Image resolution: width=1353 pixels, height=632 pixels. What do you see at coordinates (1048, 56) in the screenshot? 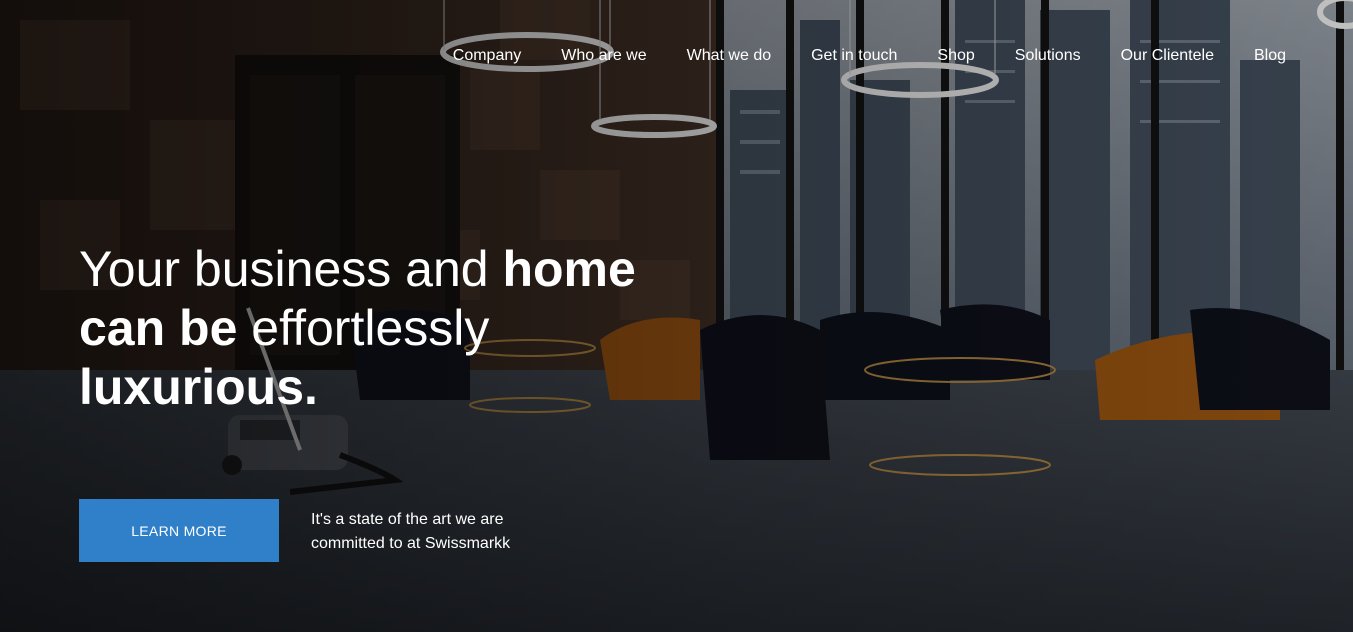
I see `nav-item-solutions: Solutions` at bounding box center [1048, 56].